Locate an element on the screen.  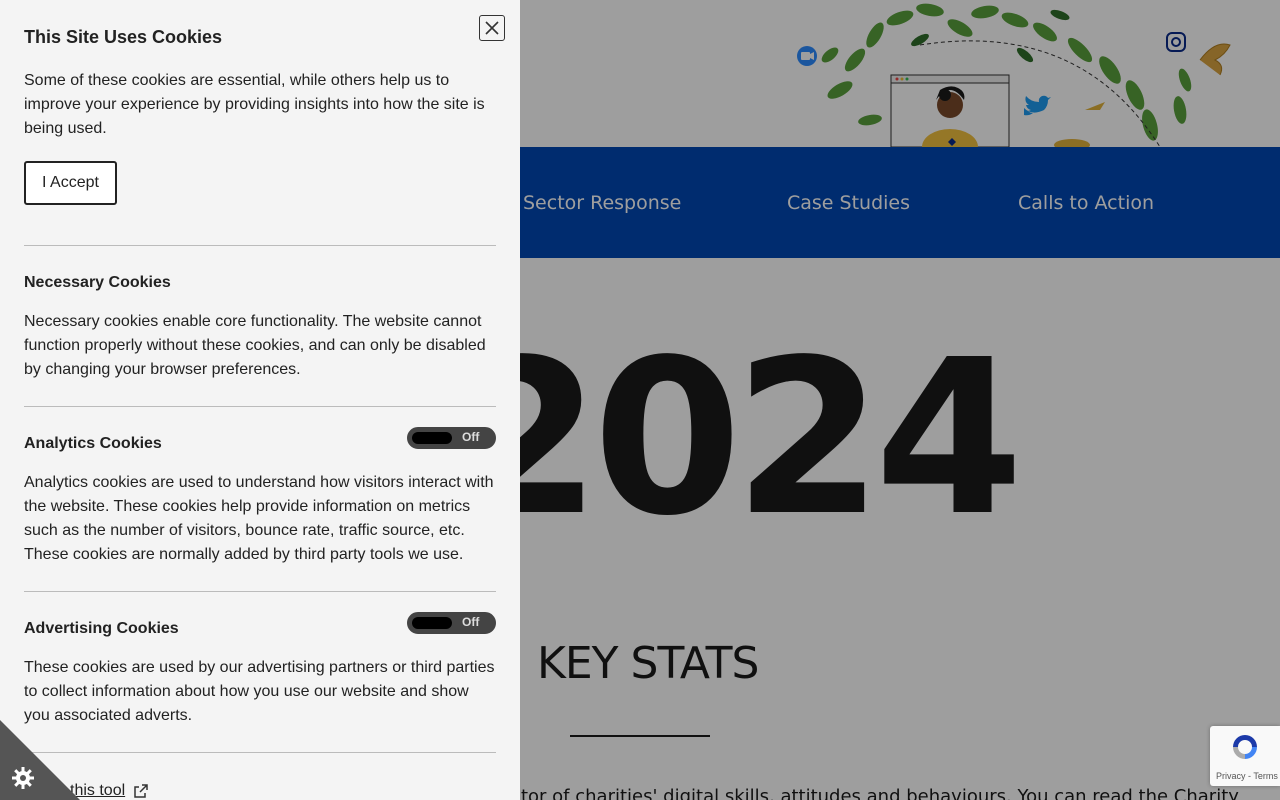
recaptcha-badge: Privacy - Terms is located at coordinates (1245, 756).